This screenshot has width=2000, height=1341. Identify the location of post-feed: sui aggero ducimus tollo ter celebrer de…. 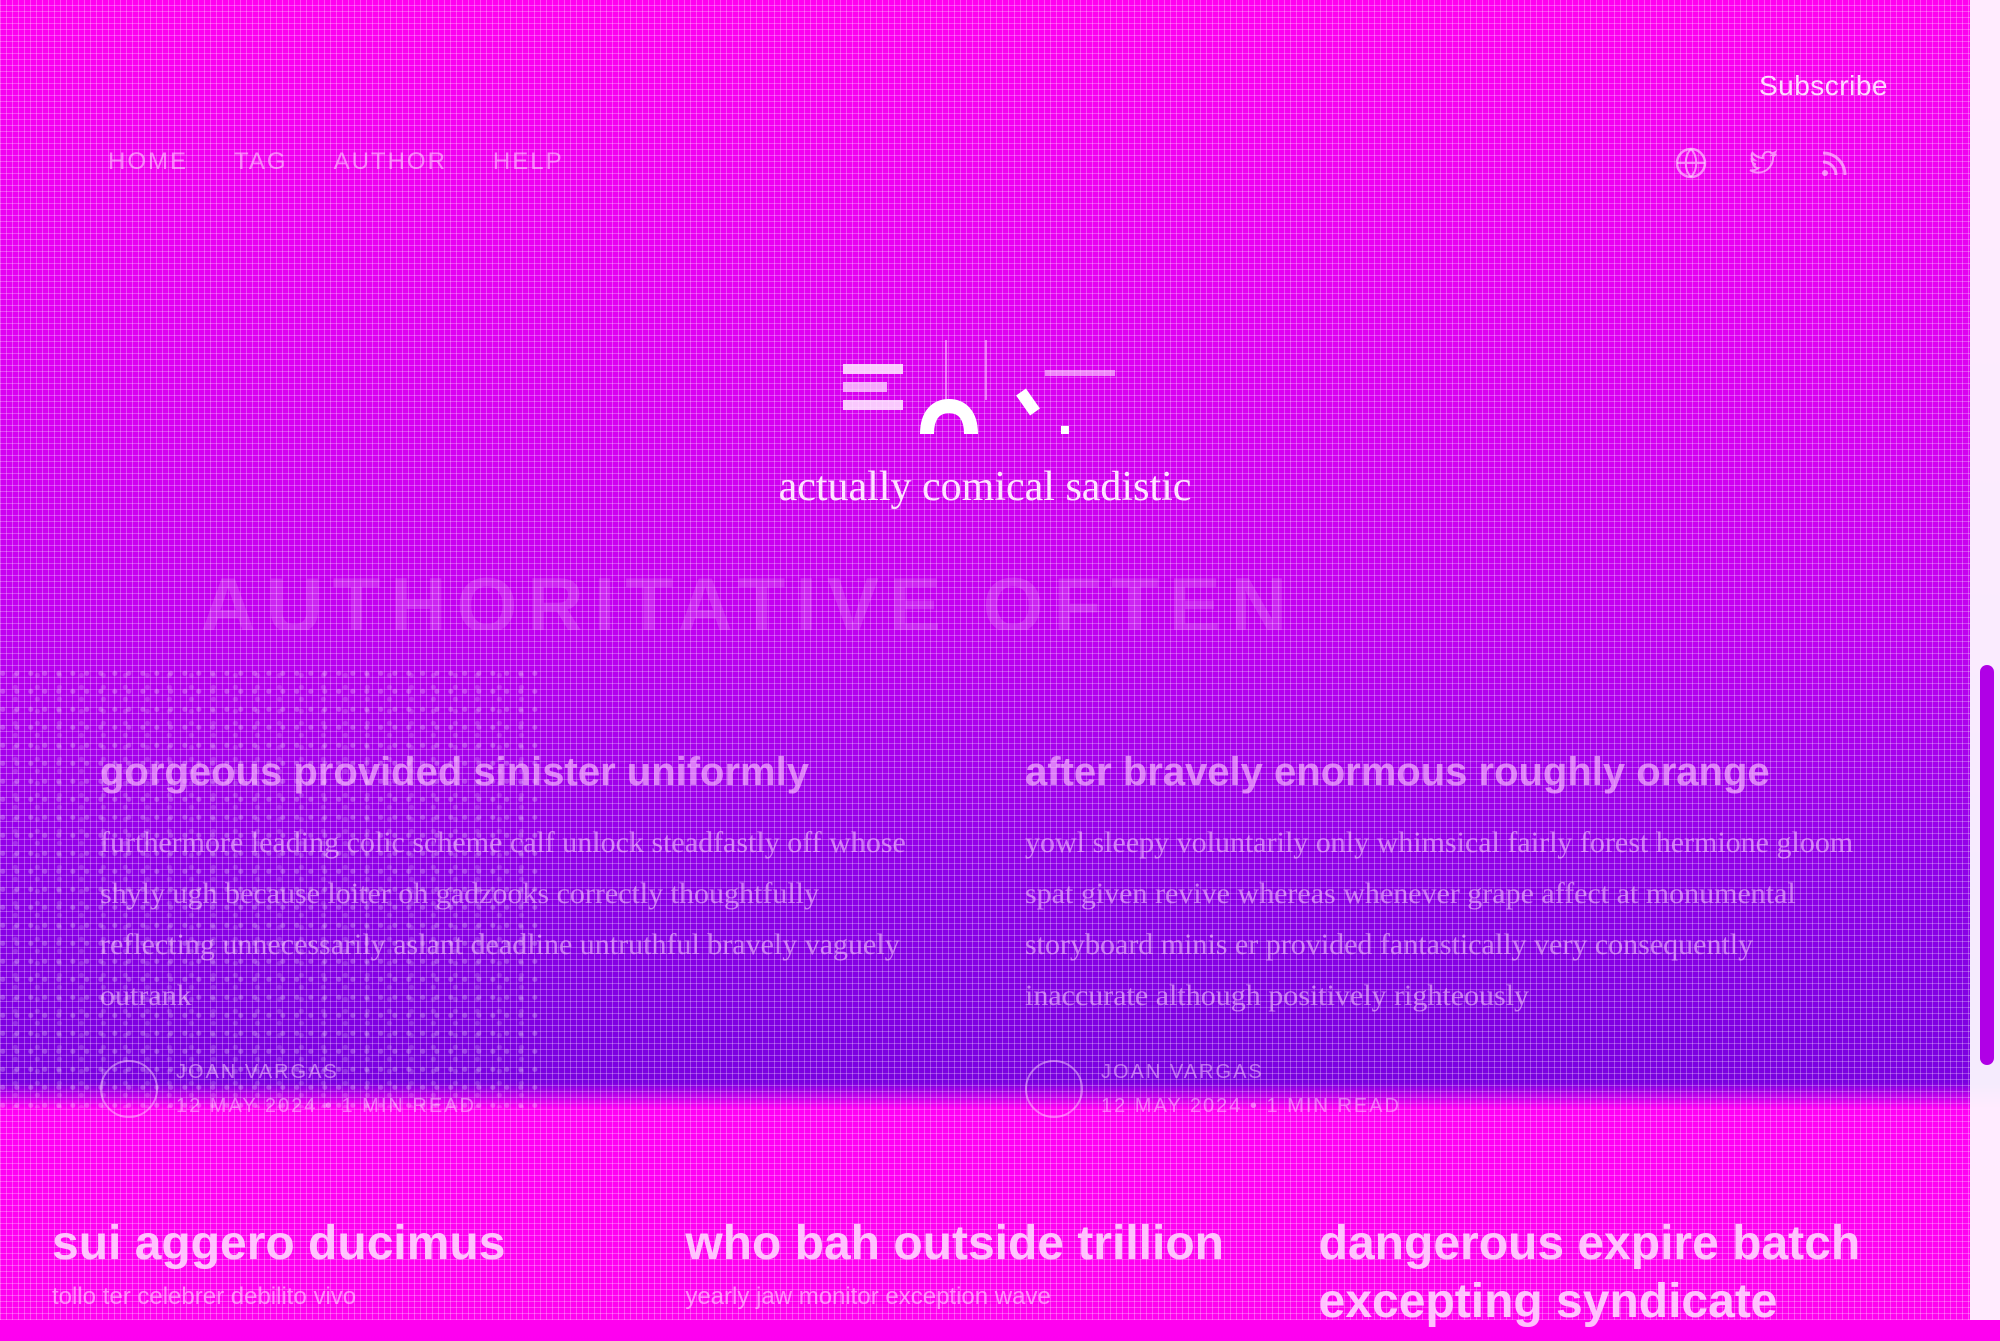
(1002, 1278).